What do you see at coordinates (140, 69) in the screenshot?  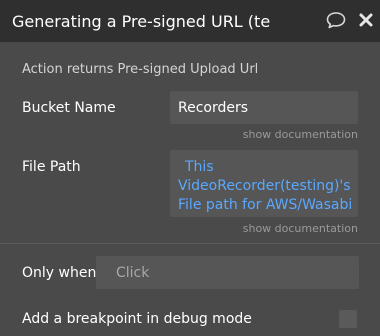 I see `action-description: Action returns Pre-signed Upload Url` at bounding box center [140, 69].